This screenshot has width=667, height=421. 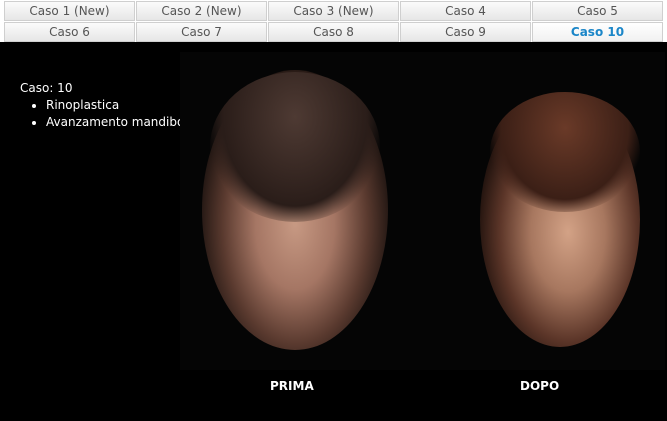 What do you see at coordinates (201, 11) in the screenshot?
I see `tab-caso-2: Caso 2 (New)` at bounding box center [201, 11].